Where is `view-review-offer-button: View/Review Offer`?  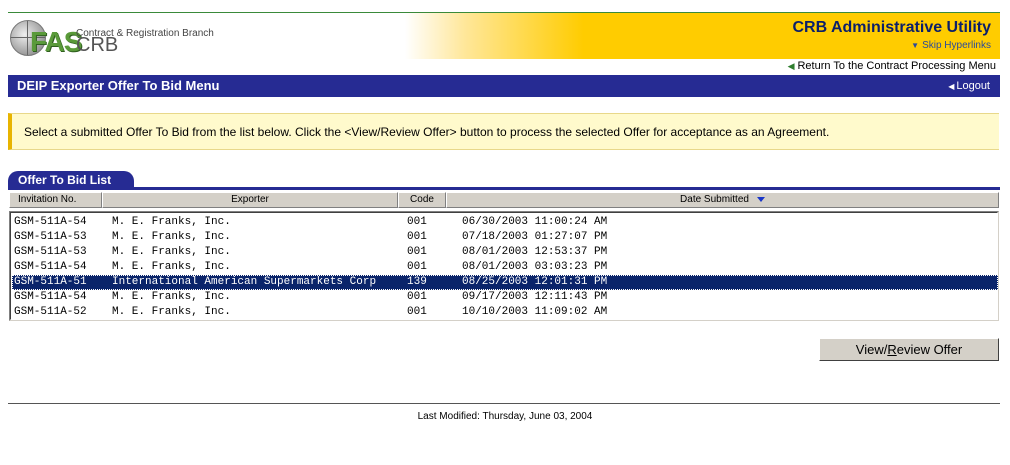
view-review-offer-button: View/Review Offer is located at coordinates (909, 349).